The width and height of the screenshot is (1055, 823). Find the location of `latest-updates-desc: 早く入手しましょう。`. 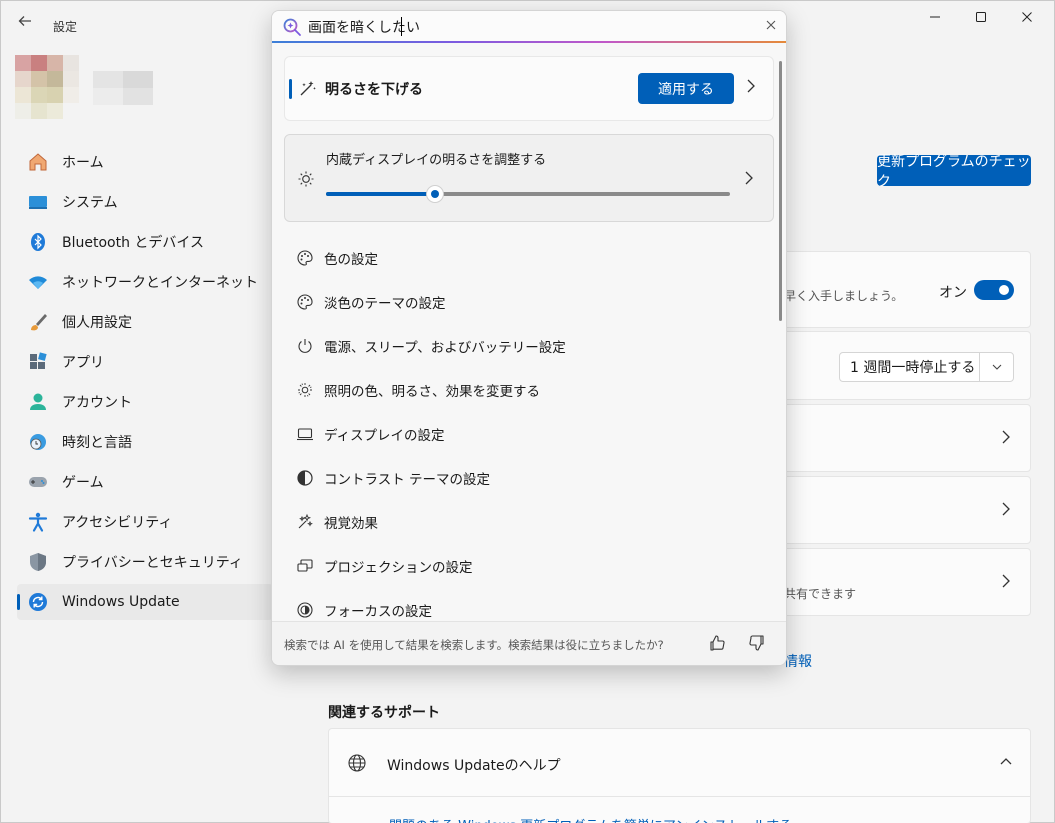

latest-updates-desc: 早く入手しましょう。 is located at coordinates (844, 296).